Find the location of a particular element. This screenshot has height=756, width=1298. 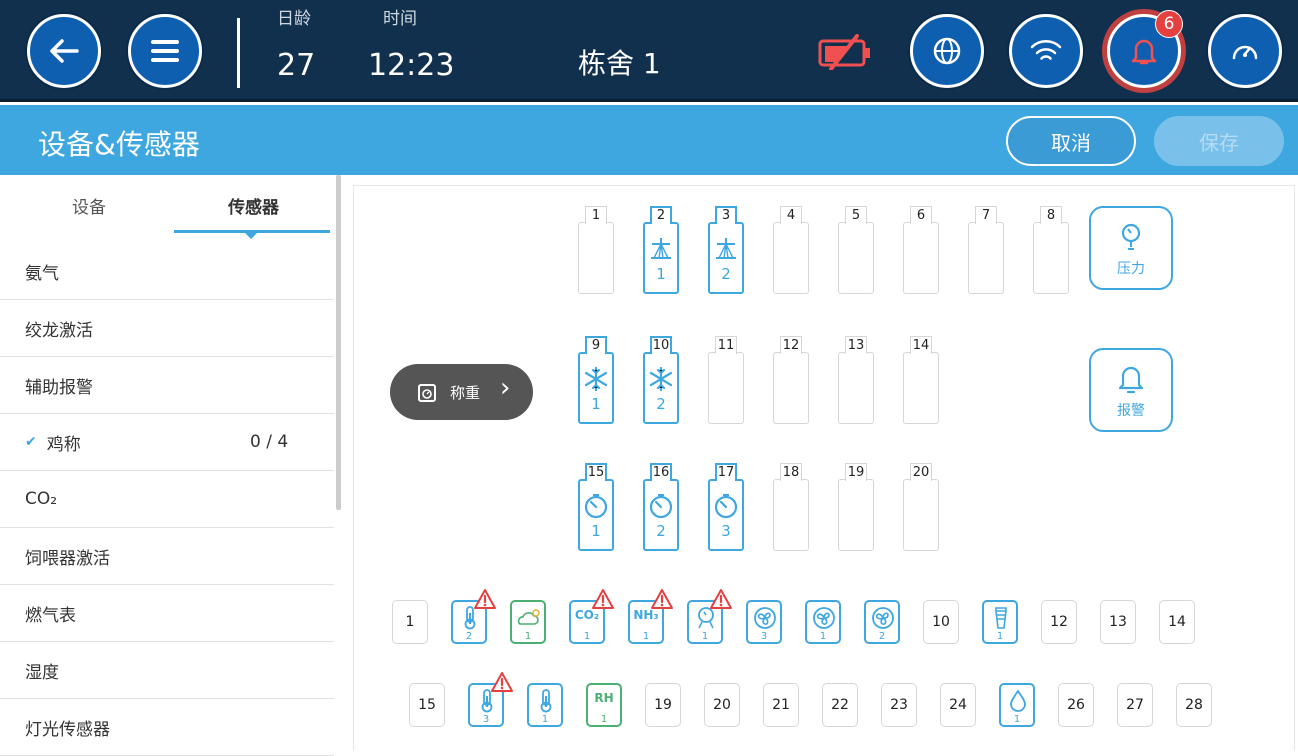

analog-input-cell: RH 1 is located at coordinates (604, 705).